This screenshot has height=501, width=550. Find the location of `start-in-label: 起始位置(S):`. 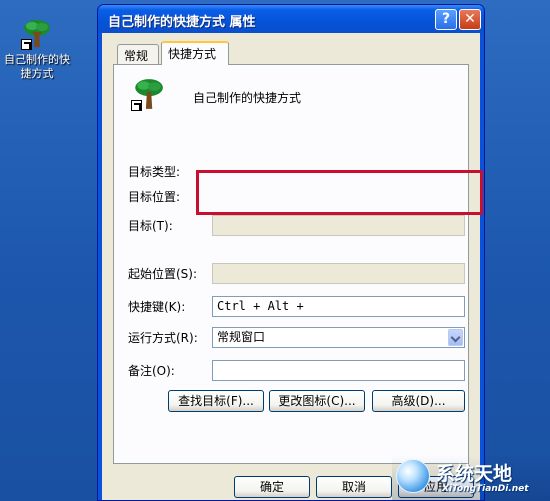

start-in-label: 起始位置(S): is located at coordinates (163, 274).